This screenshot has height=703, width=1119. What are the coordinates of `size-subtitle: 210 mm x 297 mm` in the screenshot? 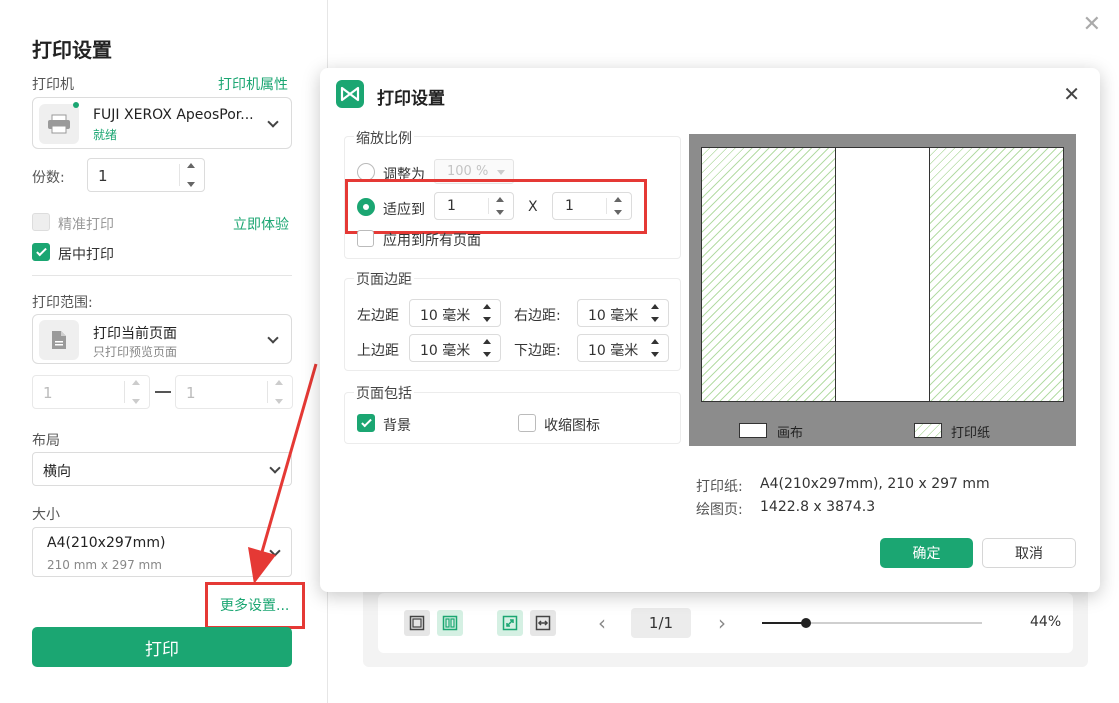 It's located at (104, 565).